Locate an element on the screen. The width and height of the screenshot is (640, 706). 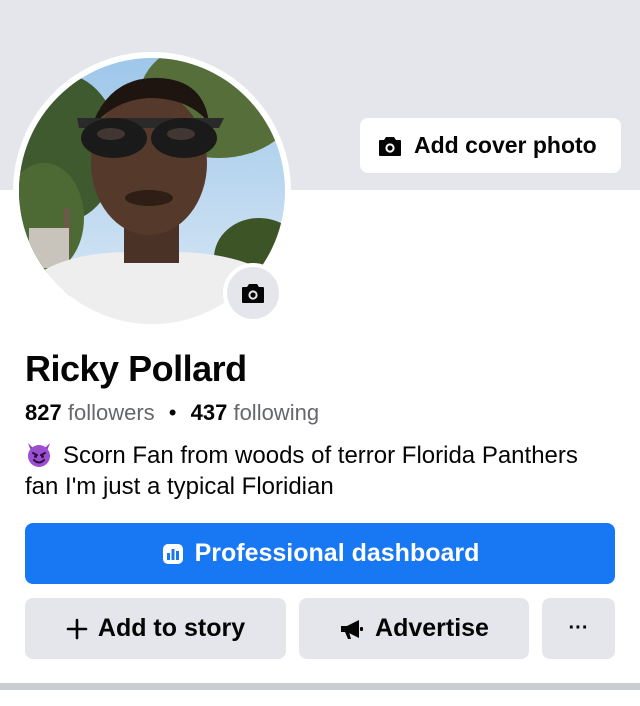
advertise-button: Advertise is located at coordinates (414, 628).